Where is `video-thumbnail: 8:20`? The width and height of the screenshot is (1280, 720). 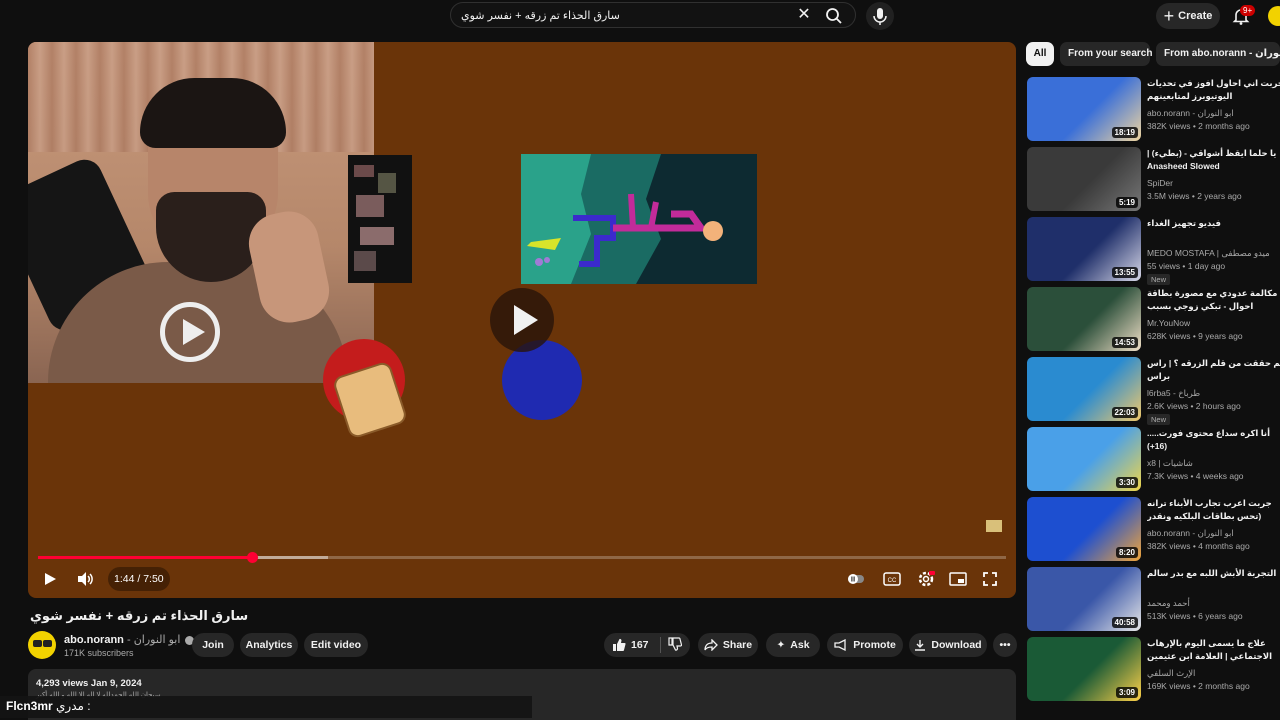
video-thumbnail: 8:20 is located at coordinates (1084, 529).